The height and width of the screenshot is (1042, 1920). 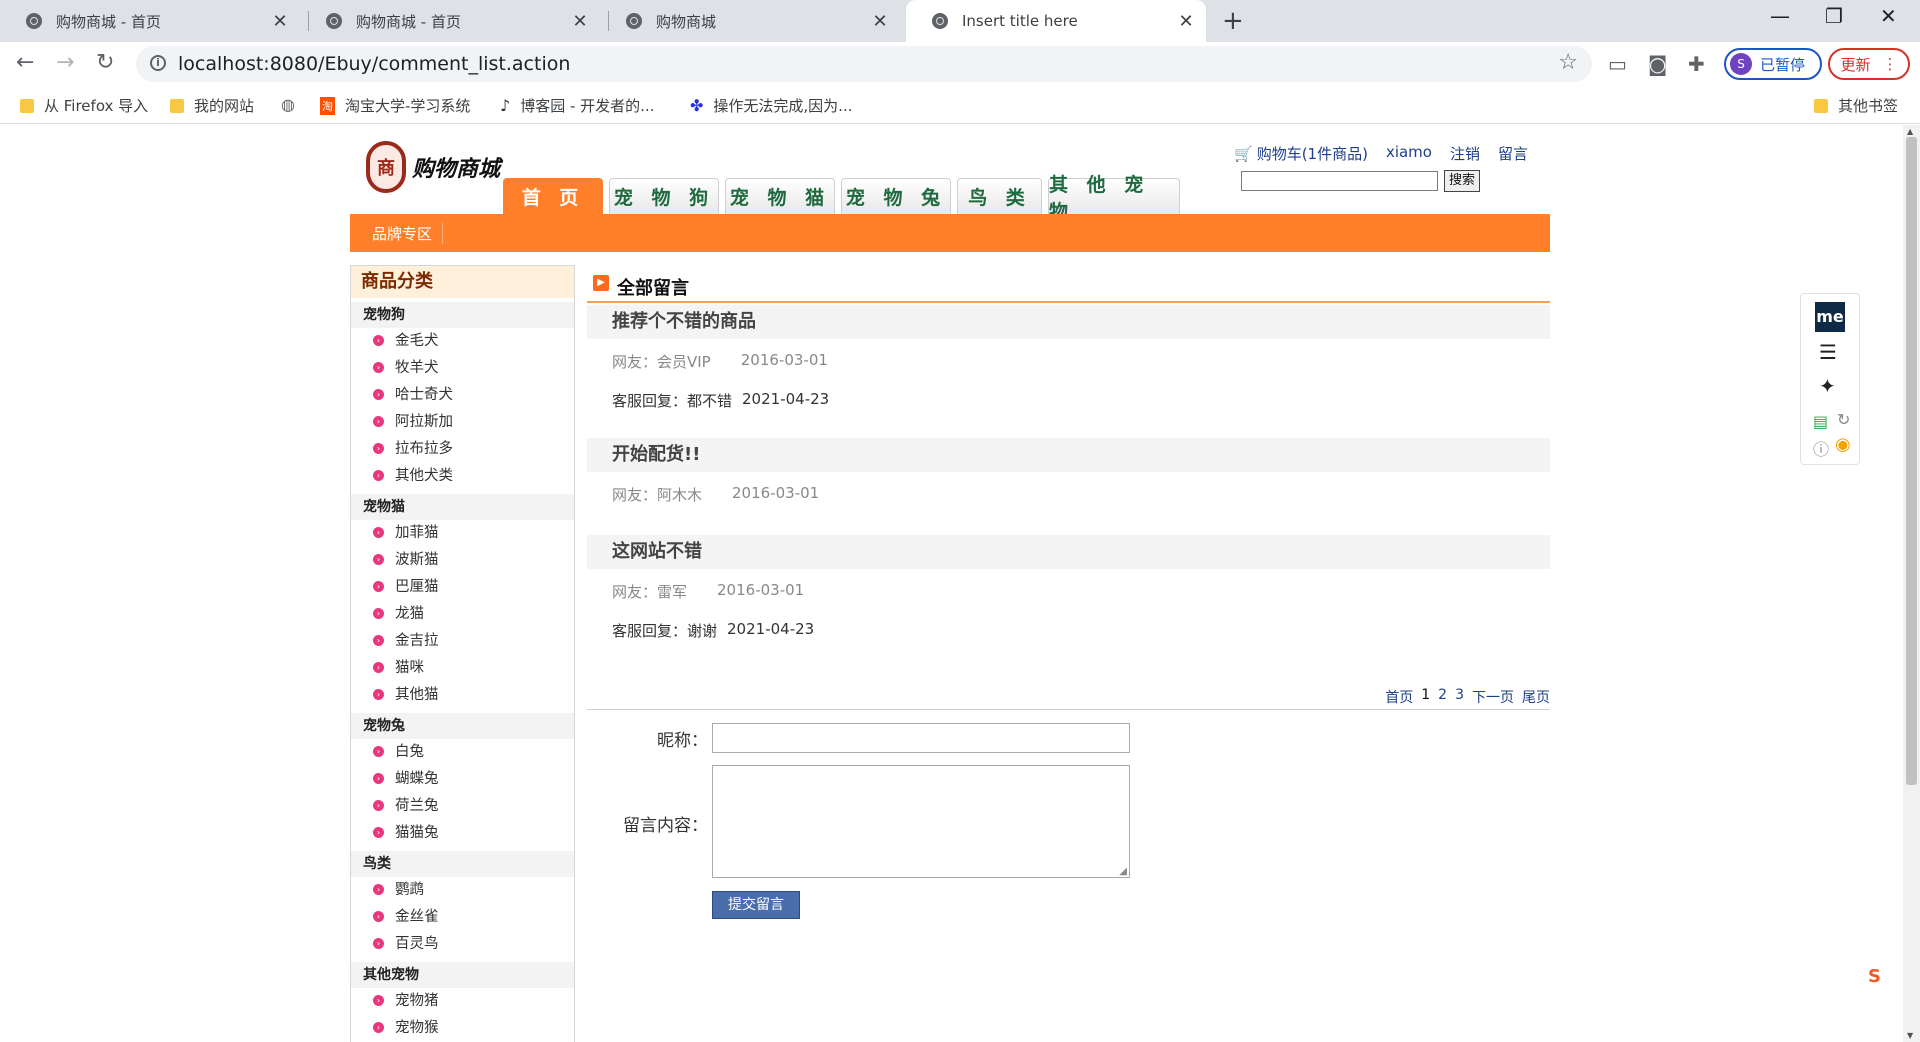 I want to click on category-item: › 宠物猪, so click(x=462, y=1001).